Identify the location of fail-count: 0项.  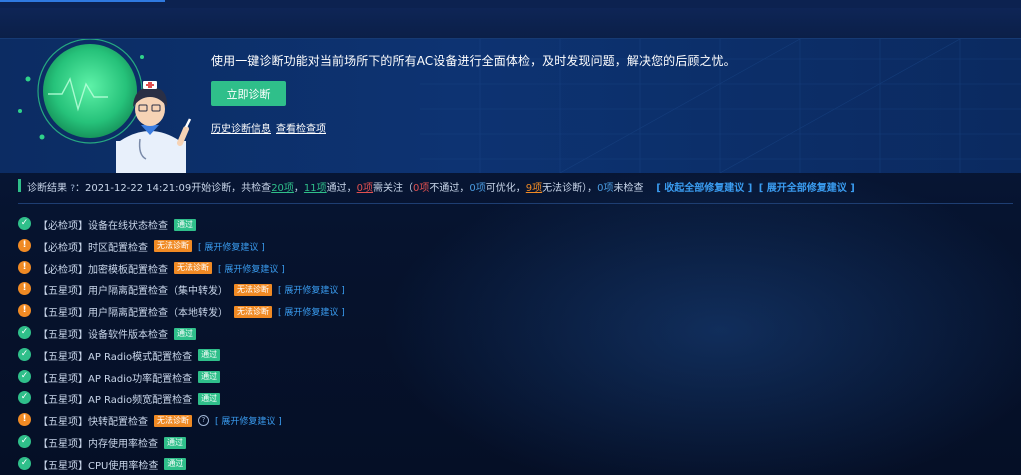
(421, 188).